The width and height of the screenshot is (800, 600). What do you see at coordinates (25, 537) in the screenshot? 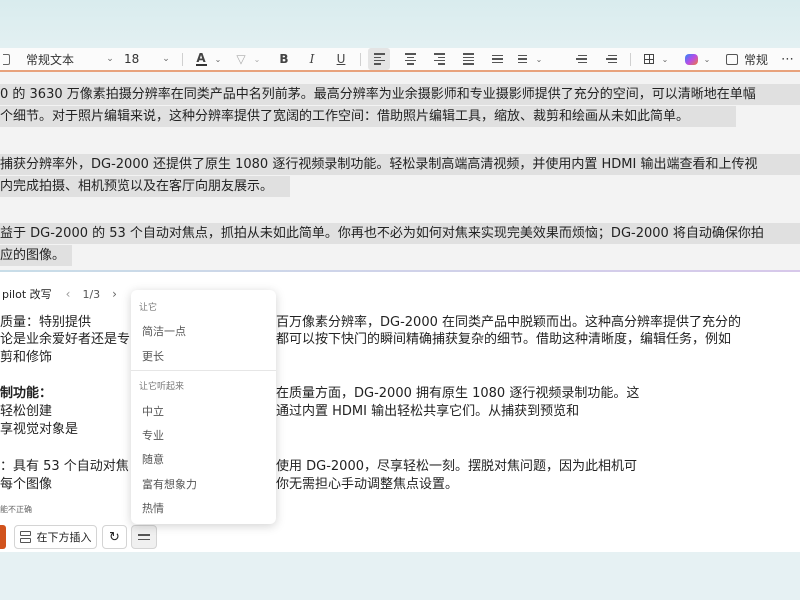
I see `insert-below-icon` at bounding box center [25, 537].